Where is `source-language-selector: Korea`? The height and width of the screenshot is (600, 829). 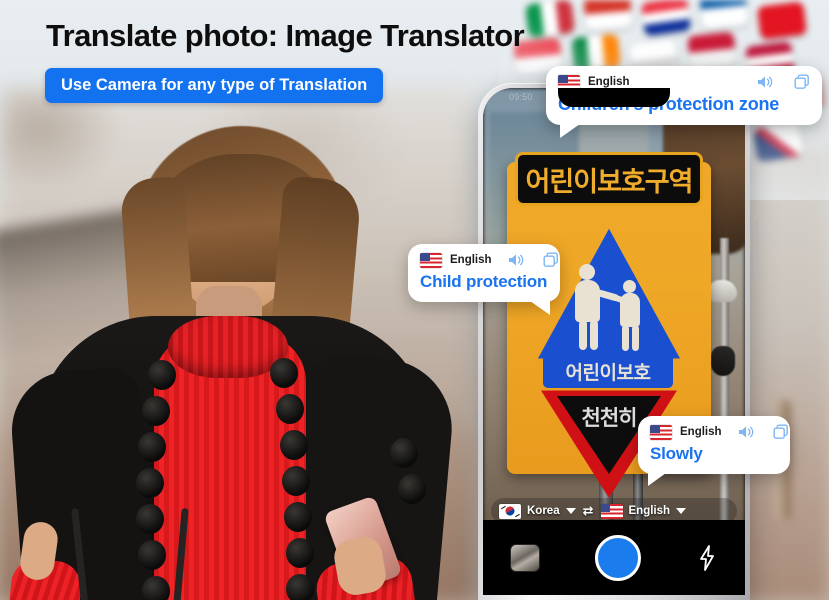 source-language-selector: Korea is located at coordinates (537, 511).